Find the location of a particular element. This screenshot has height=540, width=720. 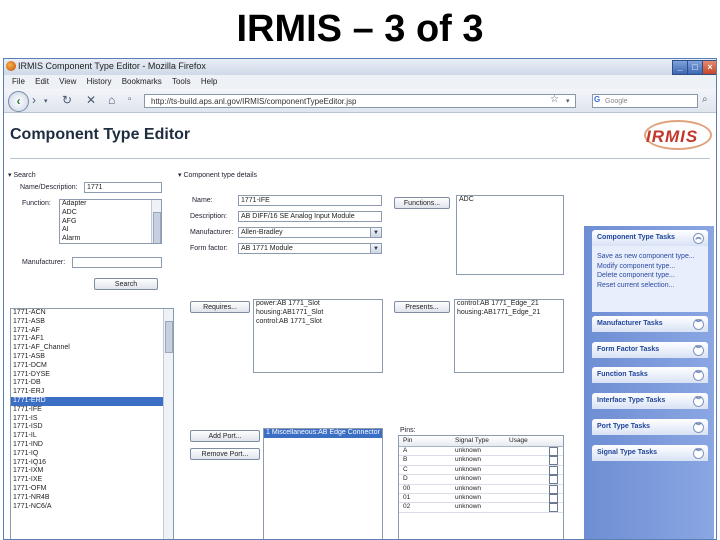

signal-type-tasks-header: Signal Type Tasks ︾ is located at coordinates (650, 453).